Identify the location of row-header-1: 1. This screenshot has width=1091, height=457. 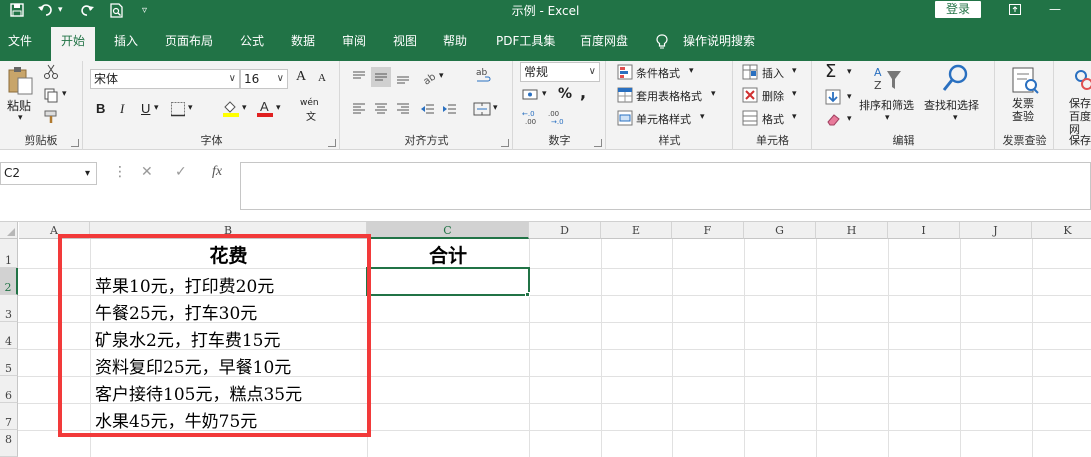
(9, 253).